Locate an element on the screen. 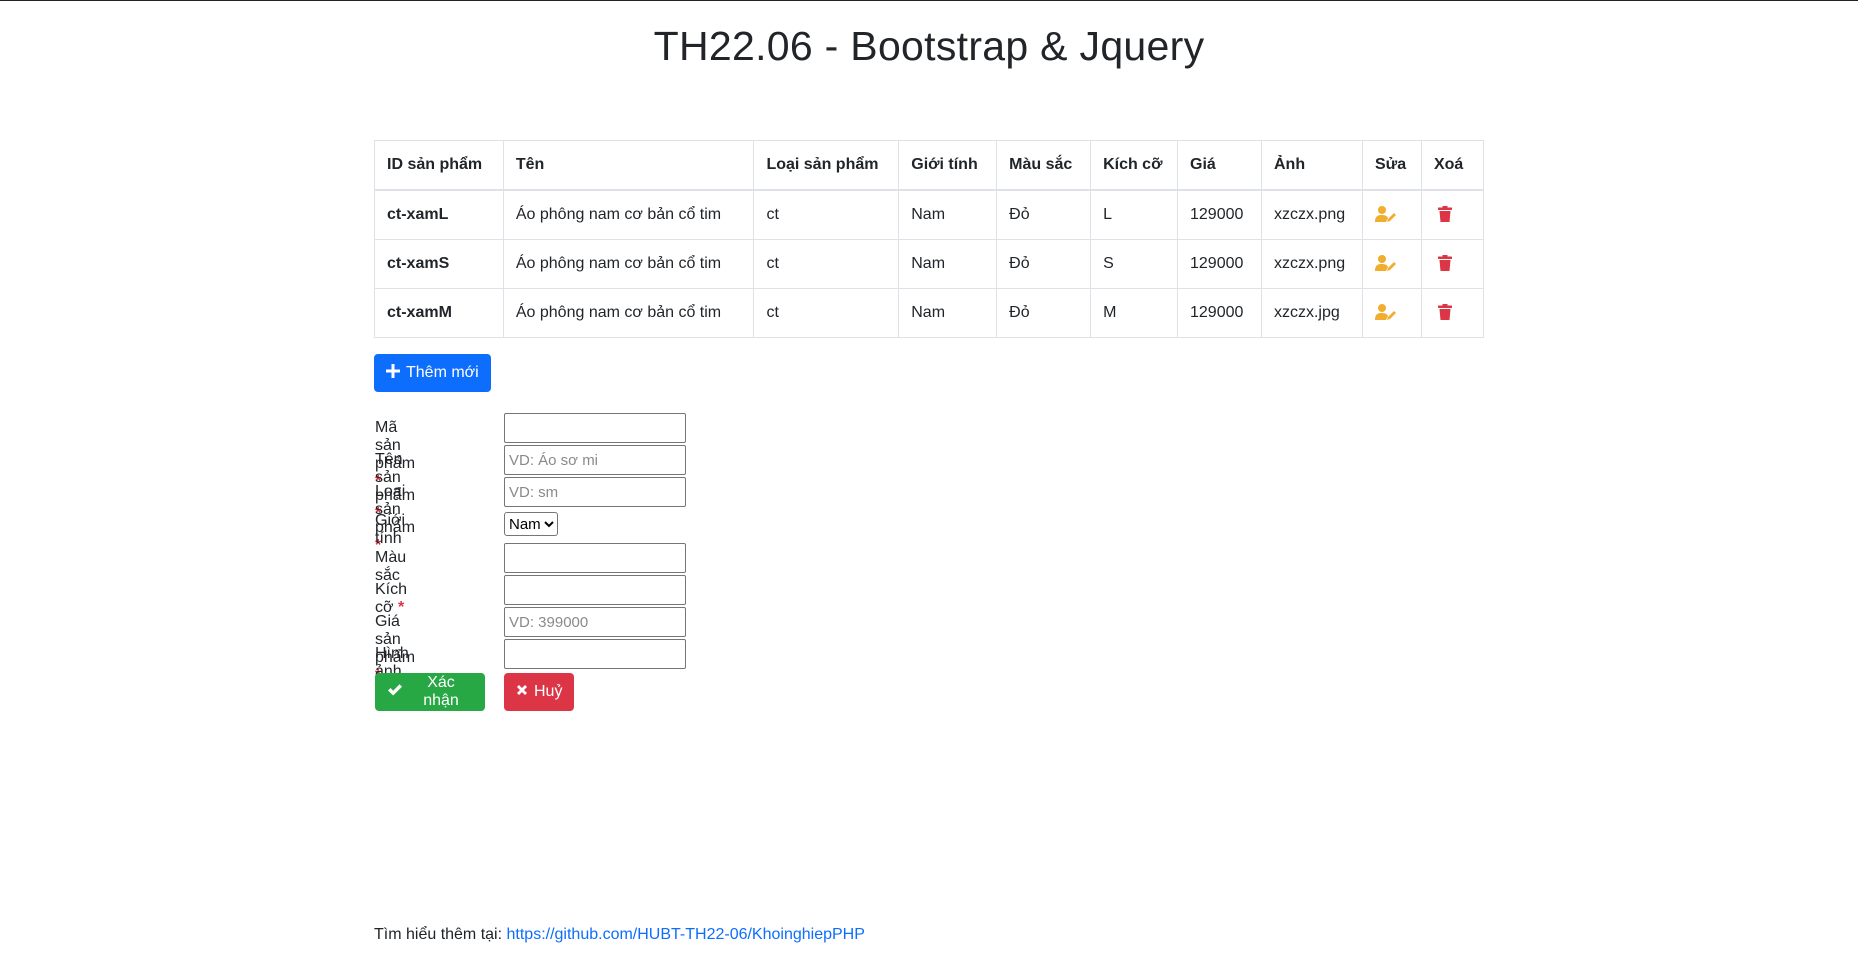 The width and height of the screenshot is (1858, 978). cell-id: ct-xamL is located at coordinates (439, 214).